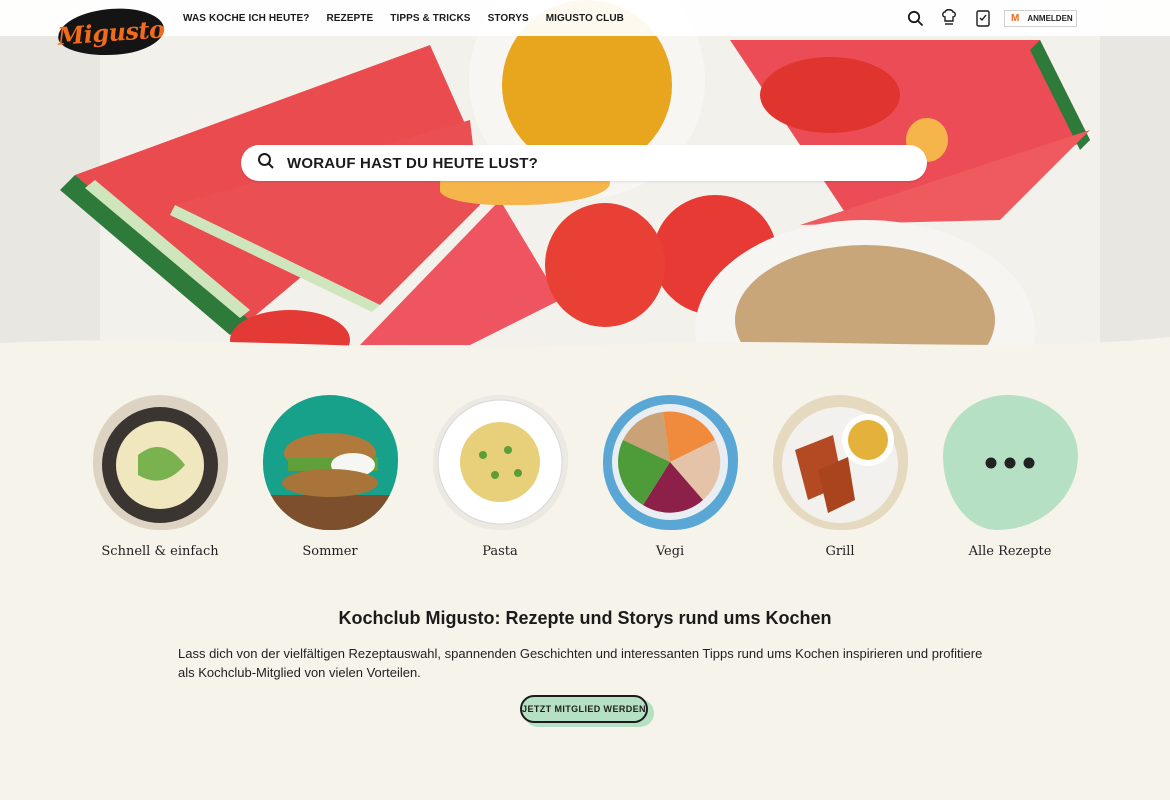  I want to click on hero-search-bar, so click(584, 163).